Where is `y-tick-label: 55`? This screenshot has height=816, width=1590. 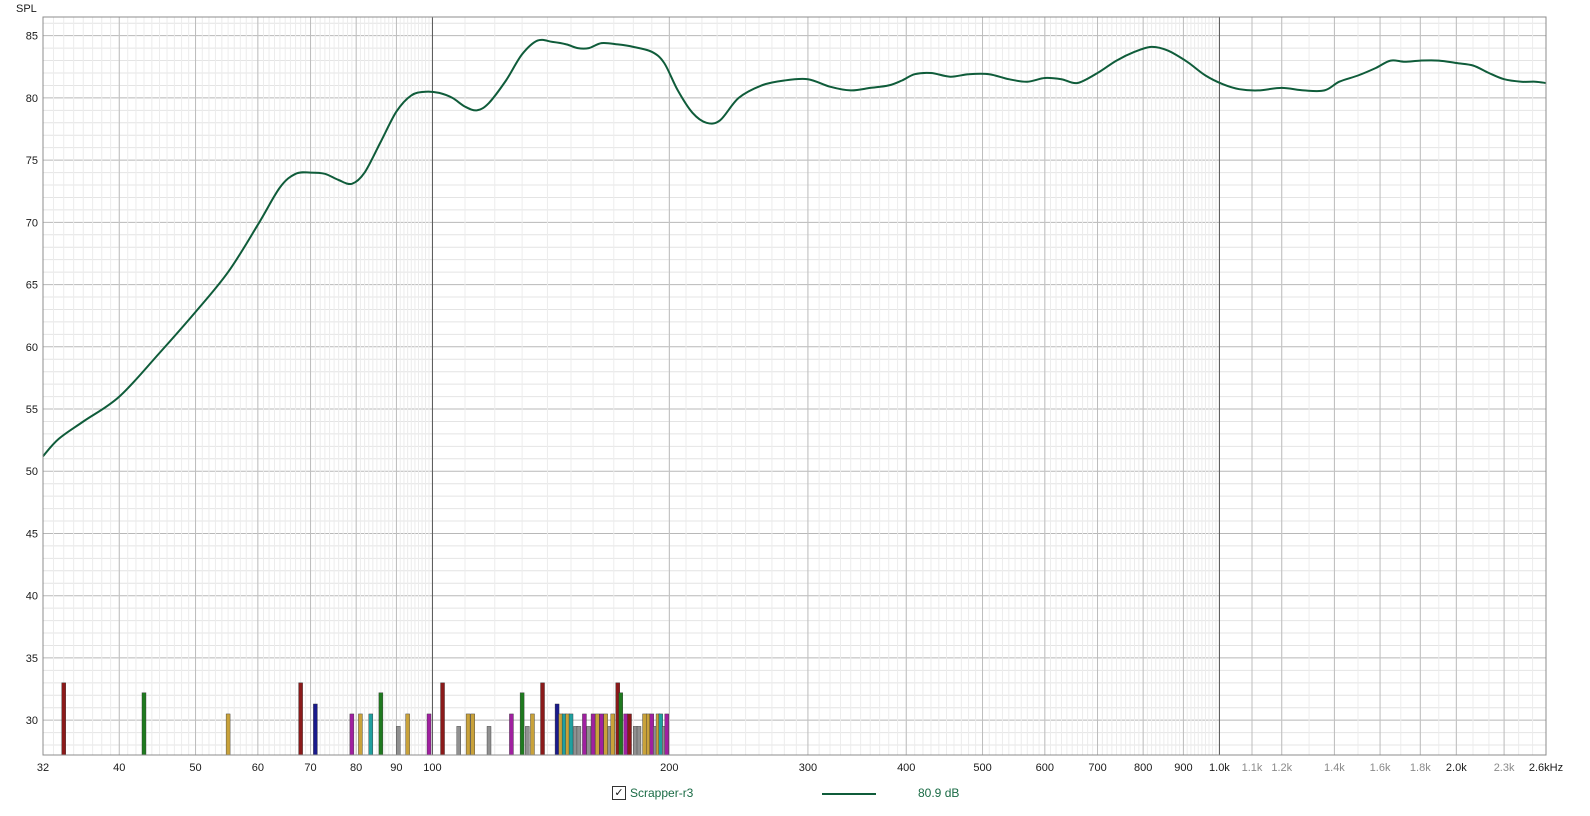
y-tick-label: 55 is located at coordinates (32, 410).